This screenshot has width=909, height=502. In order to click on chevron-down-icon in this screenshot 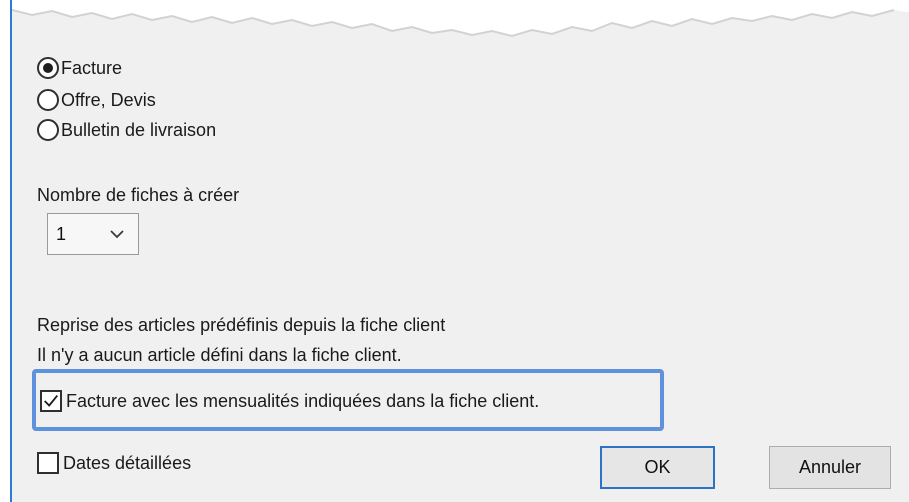, I will do `click(117, 234)`.